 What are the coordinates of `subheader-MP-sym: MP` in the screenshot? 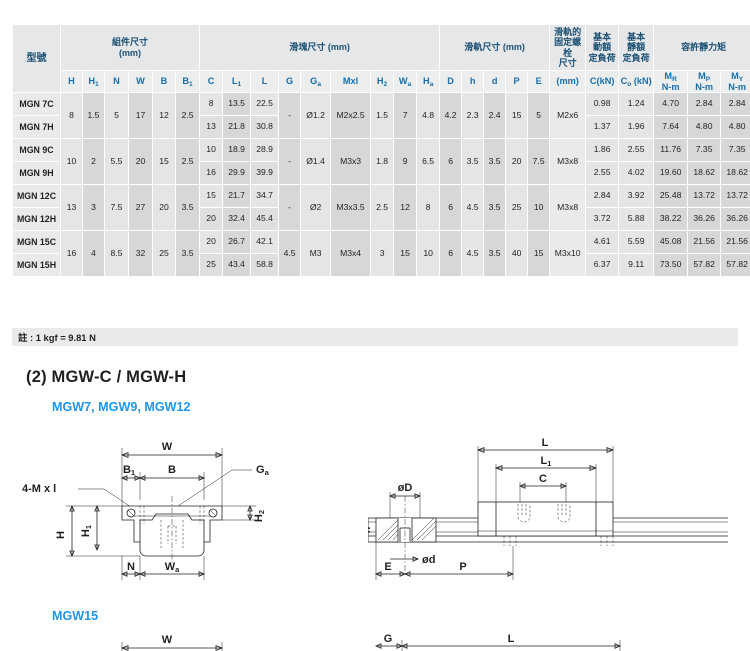 It's located at (704, 77).